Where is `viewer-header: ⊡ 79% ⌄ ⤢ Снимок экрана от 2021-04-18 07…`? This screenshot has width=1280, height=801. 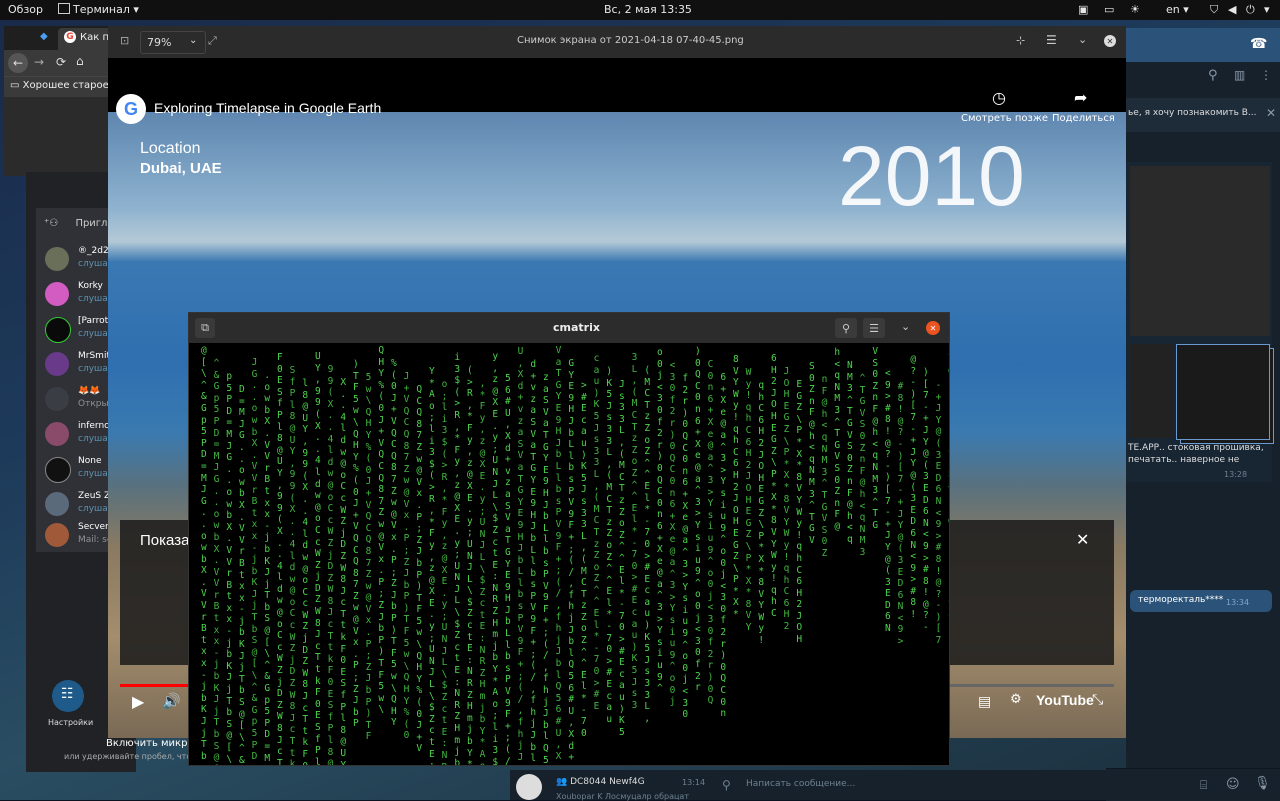 viewer-header: ⊡ 79% ⌄ ⤢ Снимок экрана от 2021-04-18 07… is located at coordinates (617, 42).